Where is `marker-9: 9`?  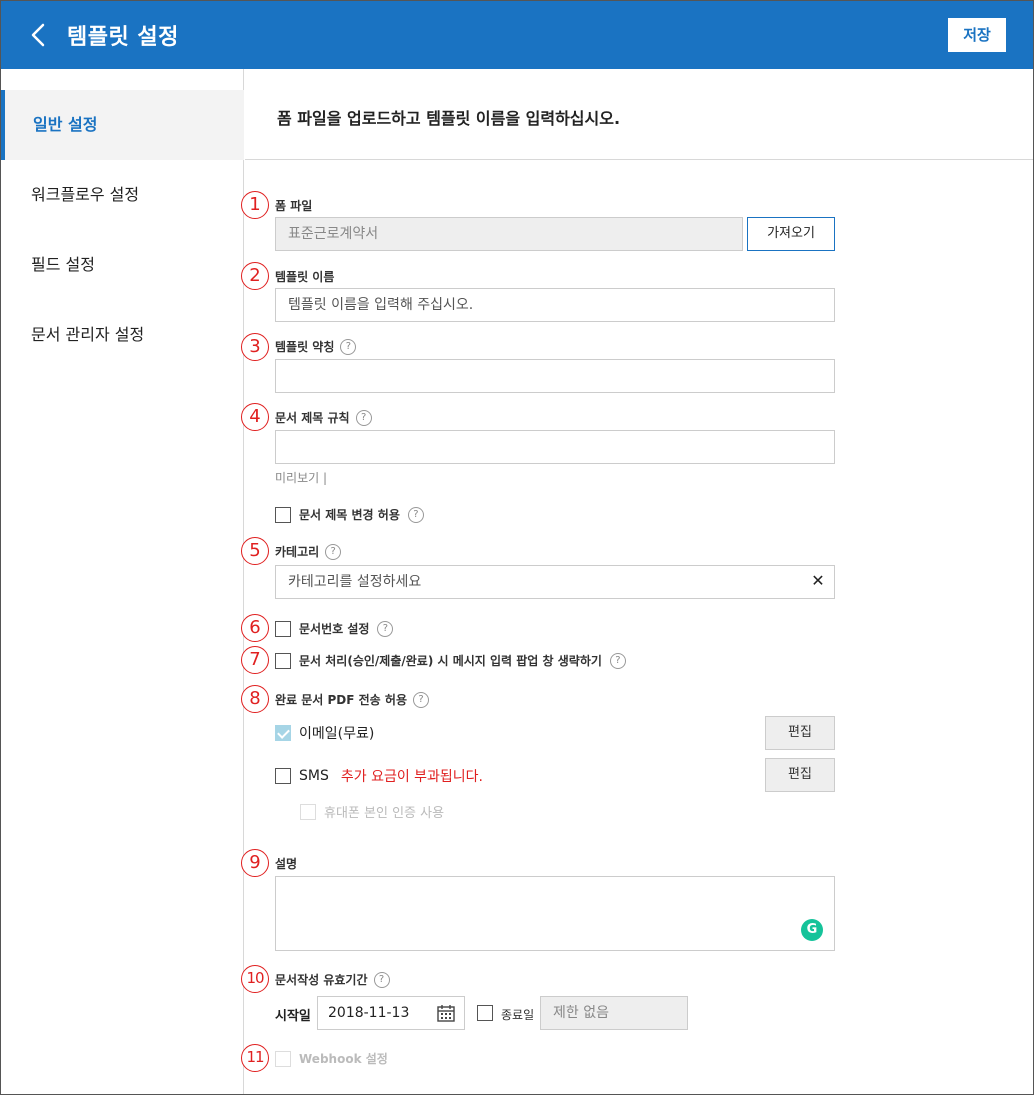
marker-9: 9 is located at coordinates (255, 863).